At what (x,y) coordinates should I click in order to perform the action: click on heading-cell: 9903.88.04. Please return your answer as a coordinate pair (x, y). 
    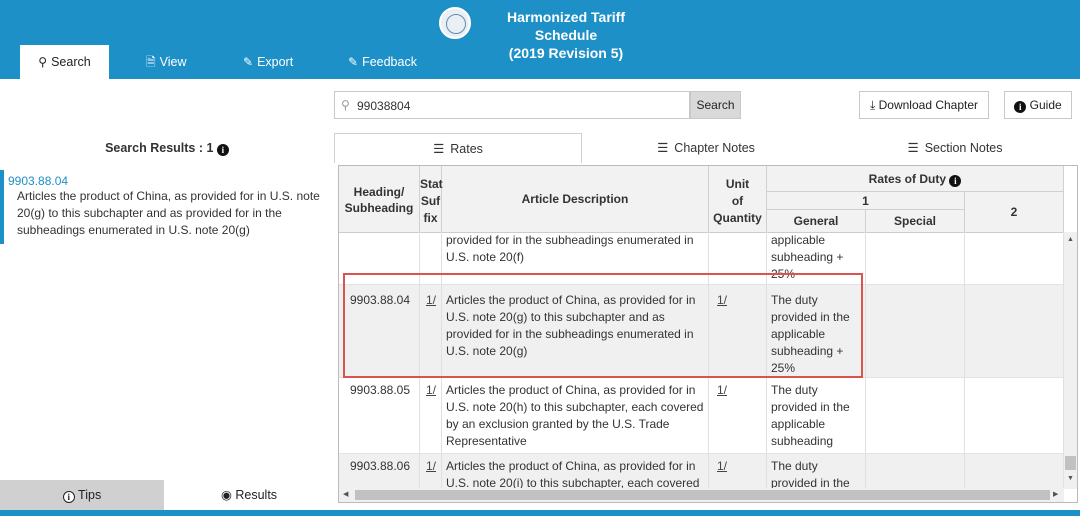
    Looking at the image, I should click on (379, 331).